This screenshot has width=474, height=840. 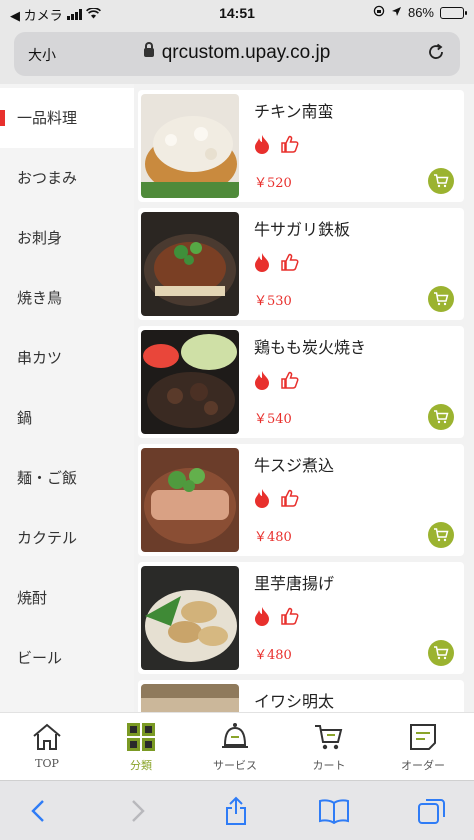 What do you see at coordinates (396, 12) in the screenshot?
I see `location-icon` at bounding box center [396, 12].